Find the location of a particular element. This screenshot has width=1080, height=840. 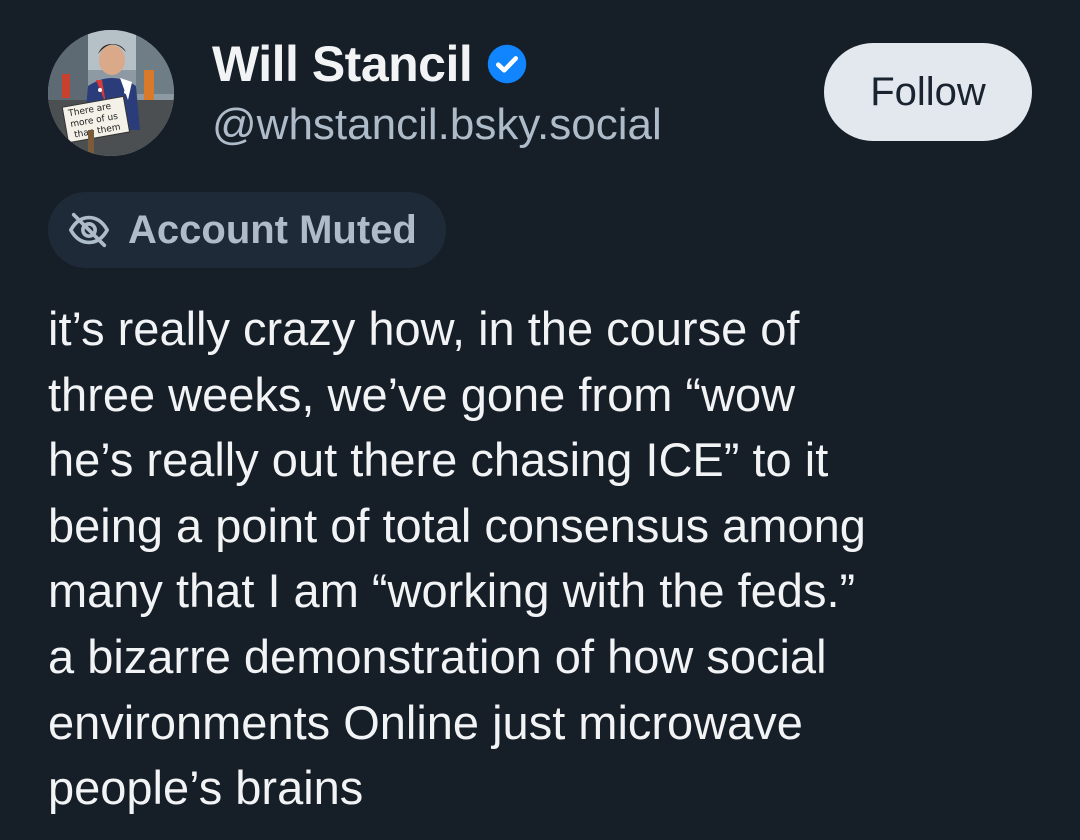

avatar: There are more of us than them is located at coordinates (111, 93).